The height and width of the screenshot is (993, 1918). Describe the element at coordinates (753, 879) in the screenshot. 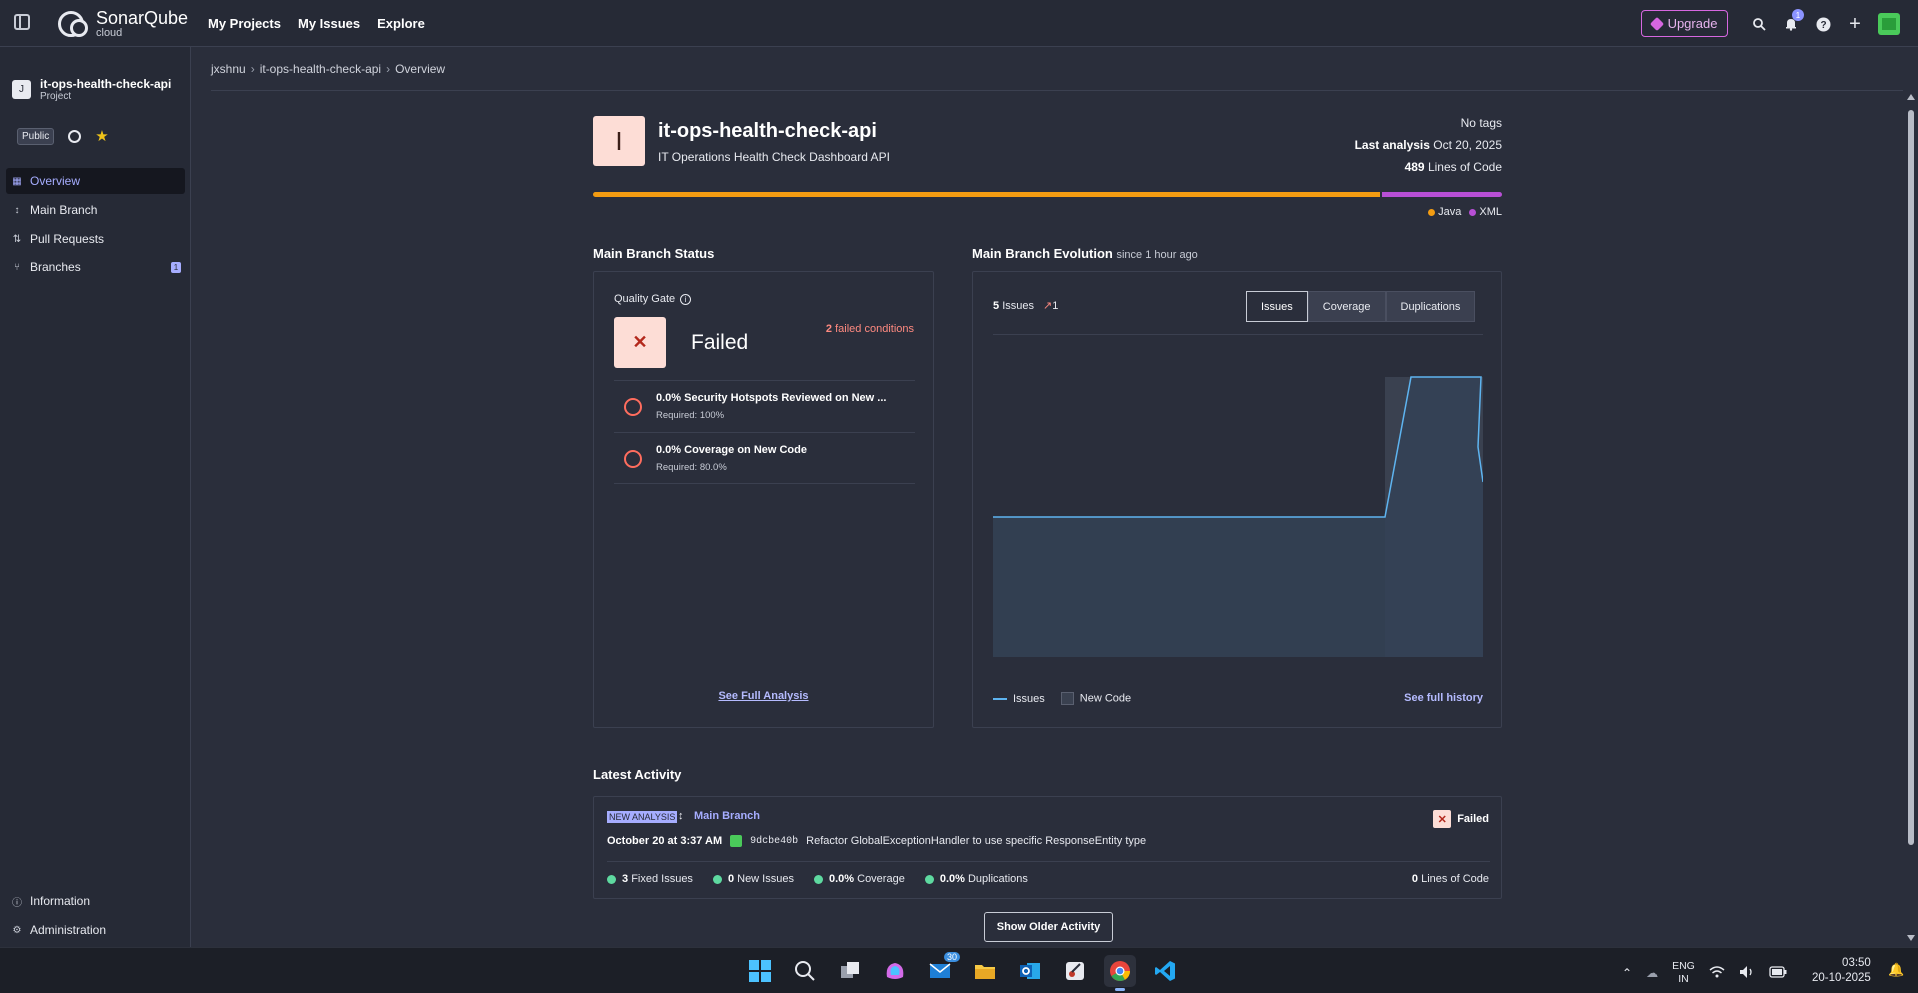

I see `stat-new-issues: 0 New Issues` at that location.